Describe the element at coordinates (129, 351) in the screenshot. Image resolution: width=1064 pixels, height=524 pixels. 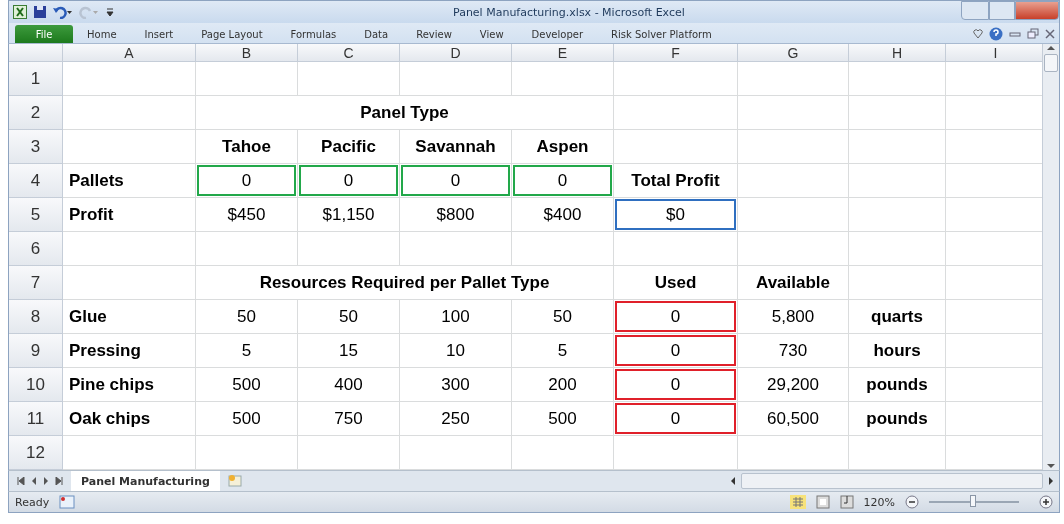
I see `table-cell: Pressing` at that location.